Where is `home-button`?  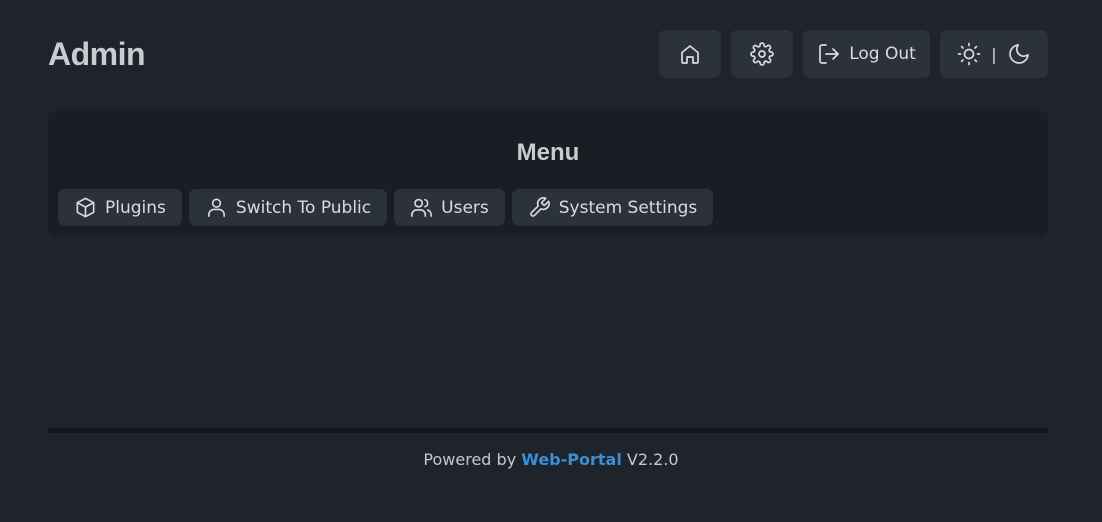 home-button is located at coordinates (690, 54).